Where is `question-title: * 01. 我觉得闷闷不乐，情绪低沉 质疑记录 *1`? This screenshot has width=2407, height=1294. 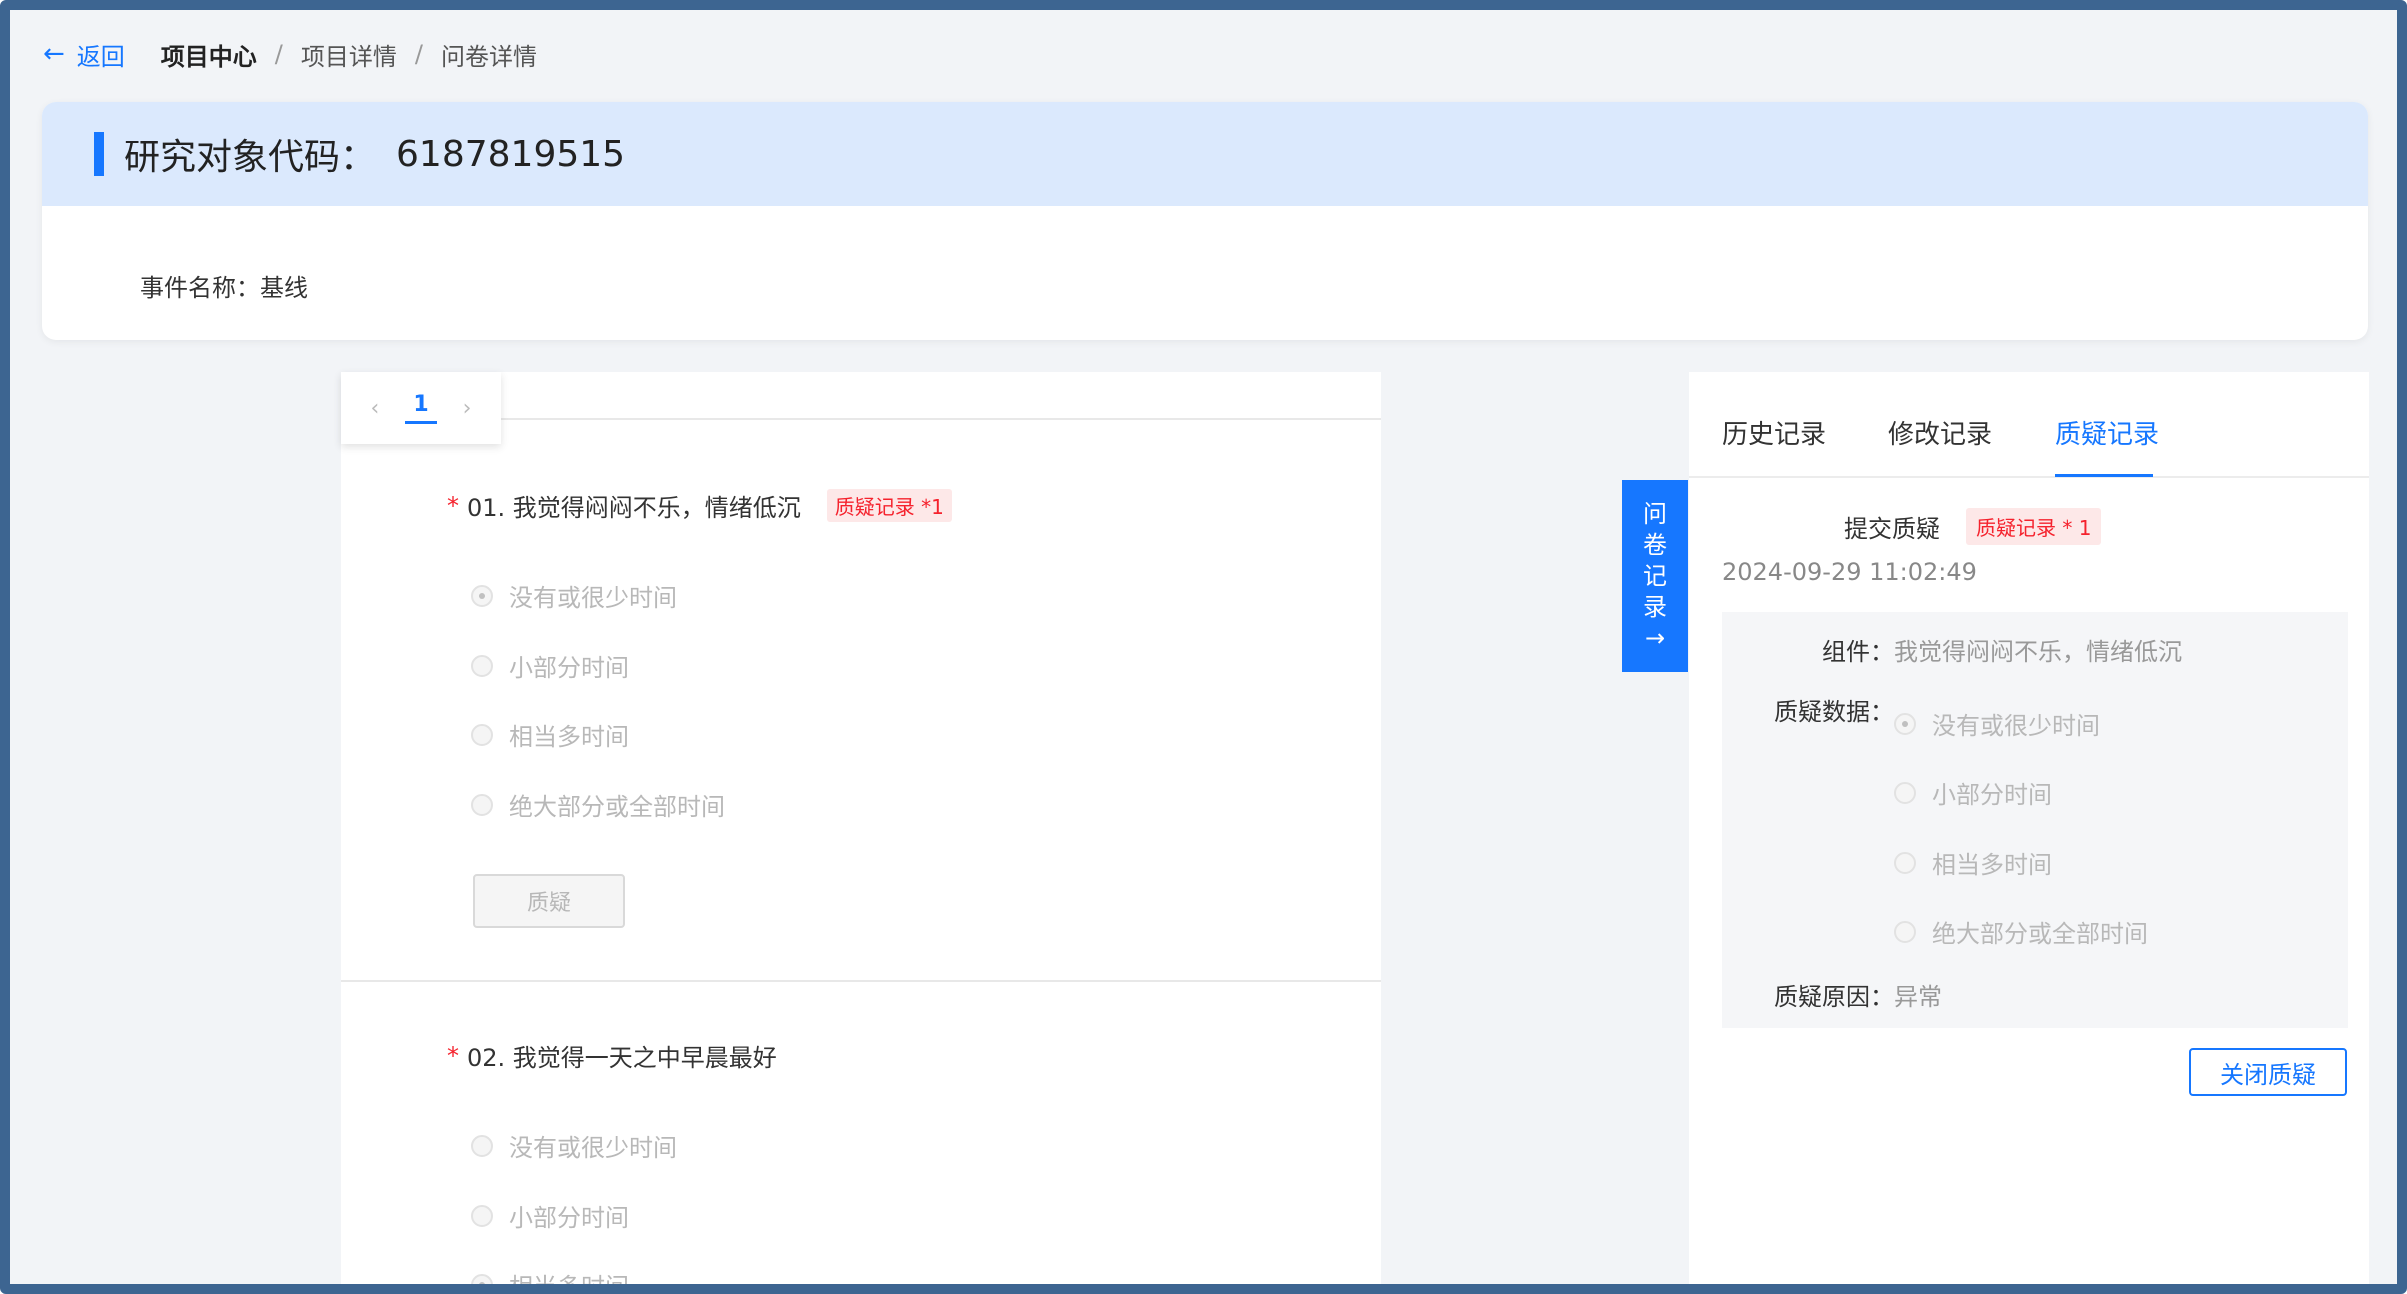 question-title: * 01. 我觉得闷闷不乐，情绪低沉 质疑记录 *1 is located at coordinates (699, 505).